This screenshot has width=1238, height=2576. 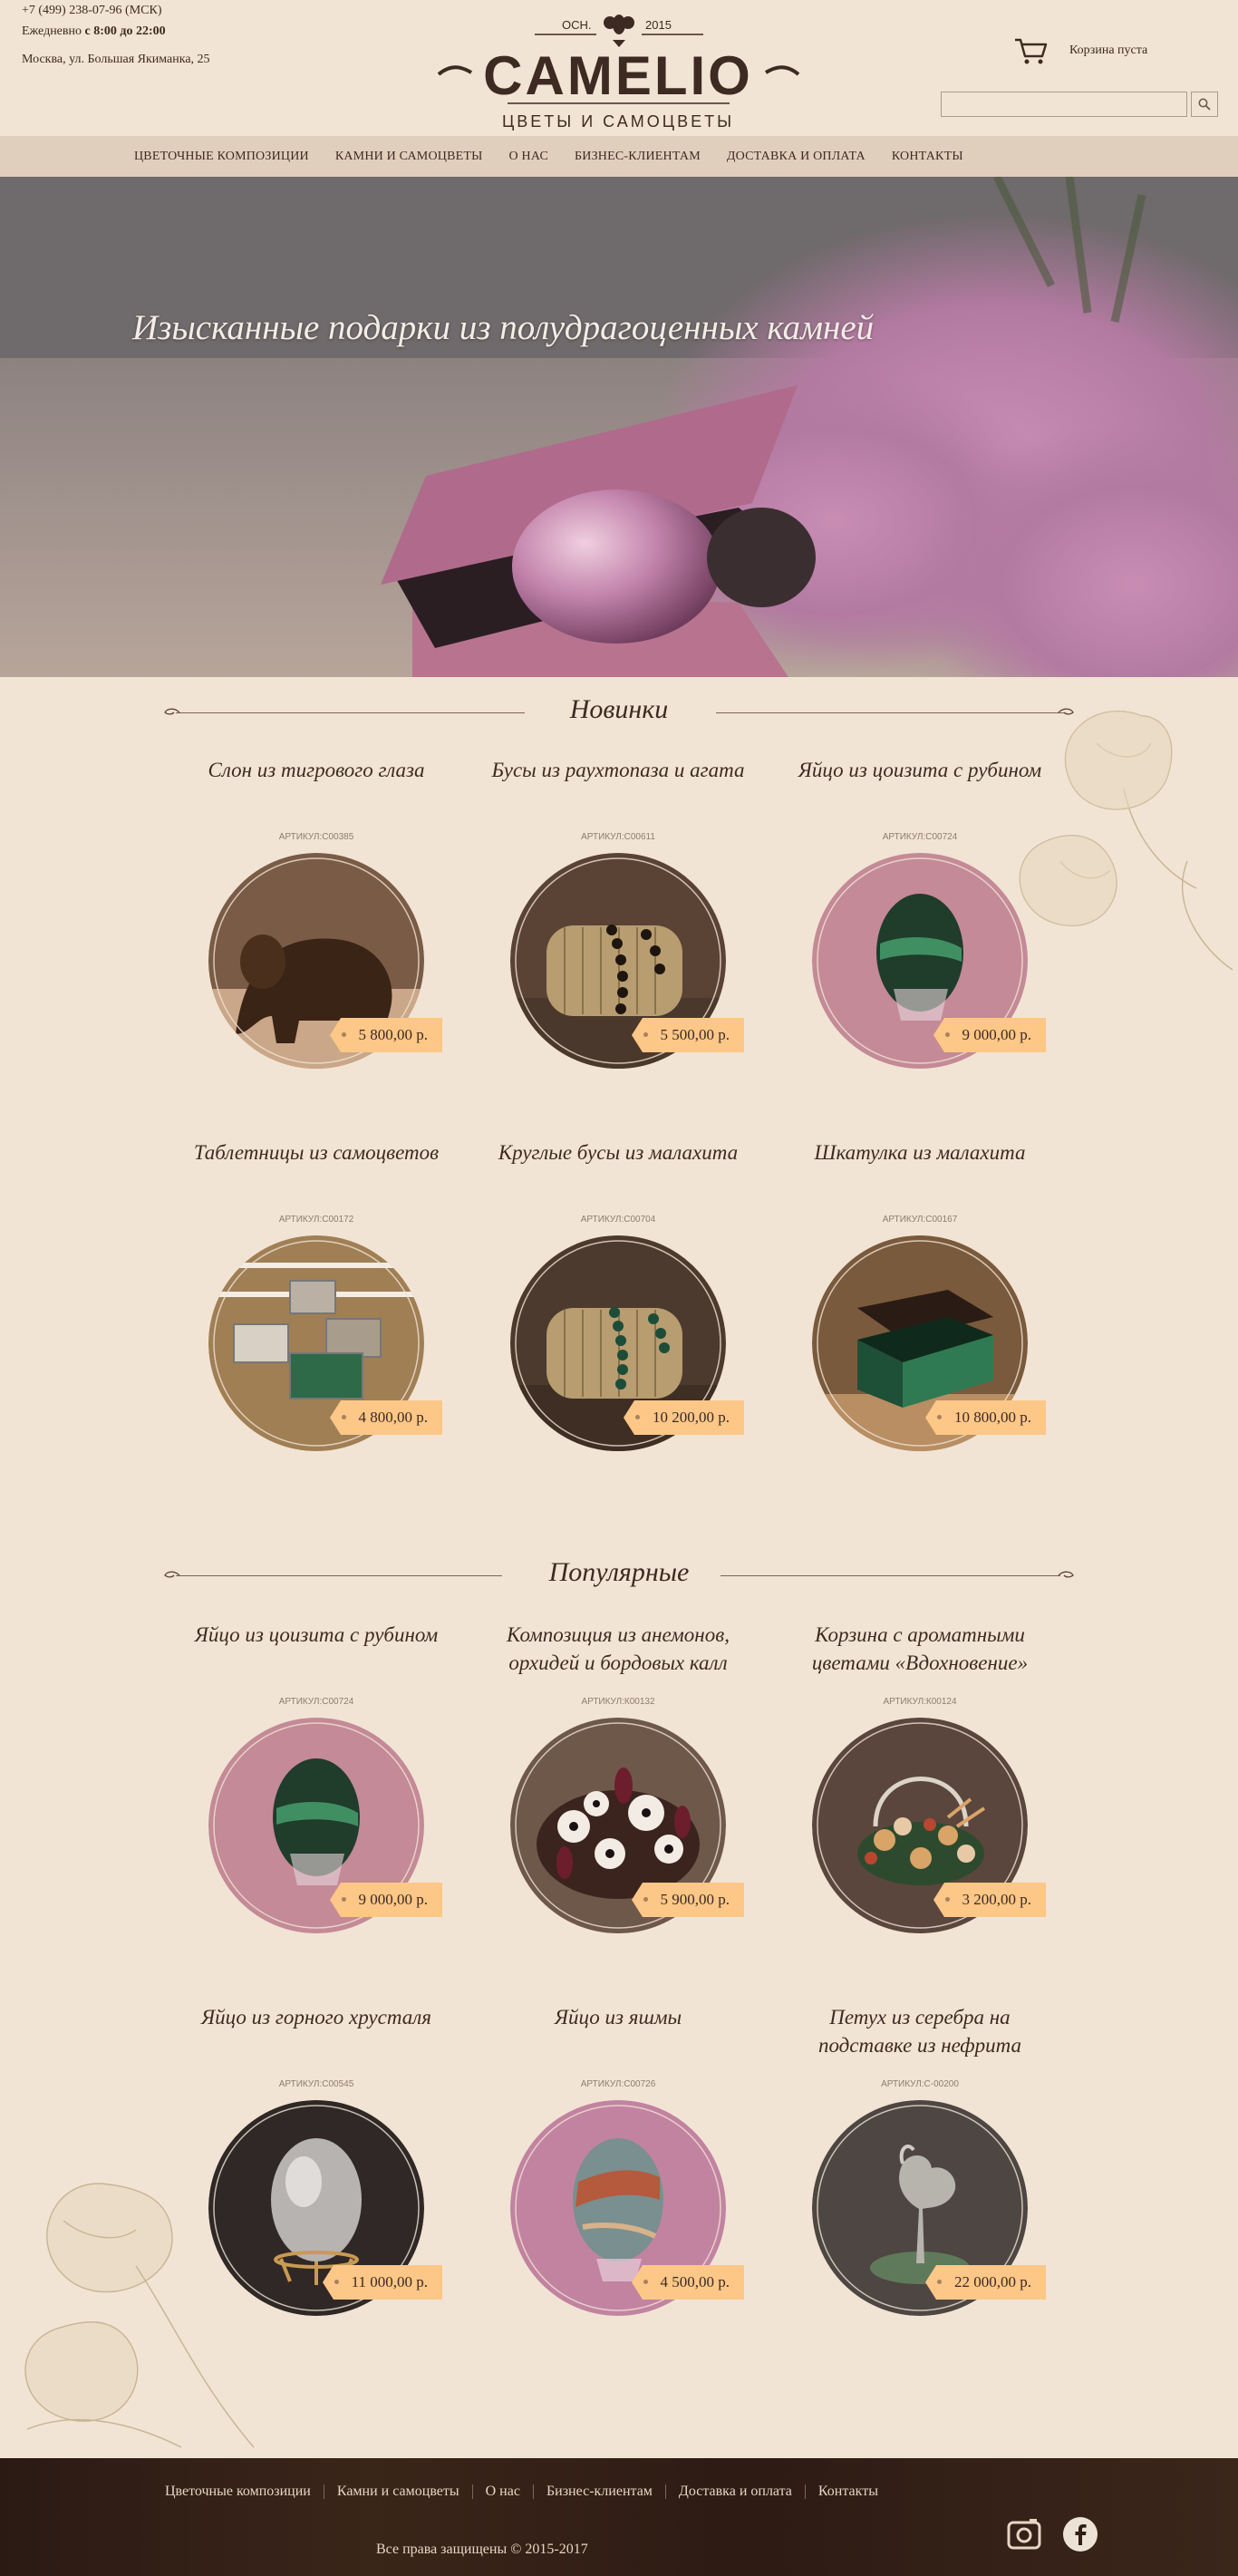 I want to click on product-name: Бусы из раухтопаза и агата, so click(x=618, y=784).